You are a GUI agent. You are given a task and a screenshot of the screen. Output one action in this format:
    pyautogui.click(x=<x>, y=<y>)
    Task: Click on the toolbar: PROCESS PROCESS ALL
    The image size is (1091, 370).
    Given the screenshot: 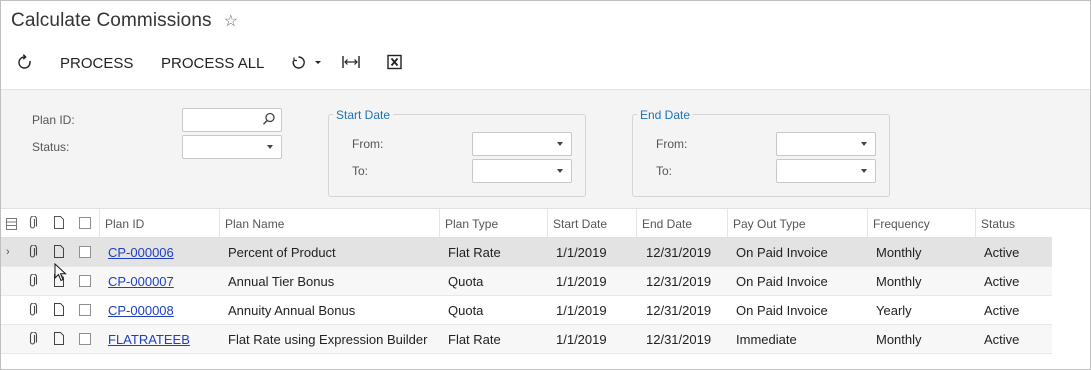 What is the action you would take?
    pyautogui.click(x=545, y=64)
    